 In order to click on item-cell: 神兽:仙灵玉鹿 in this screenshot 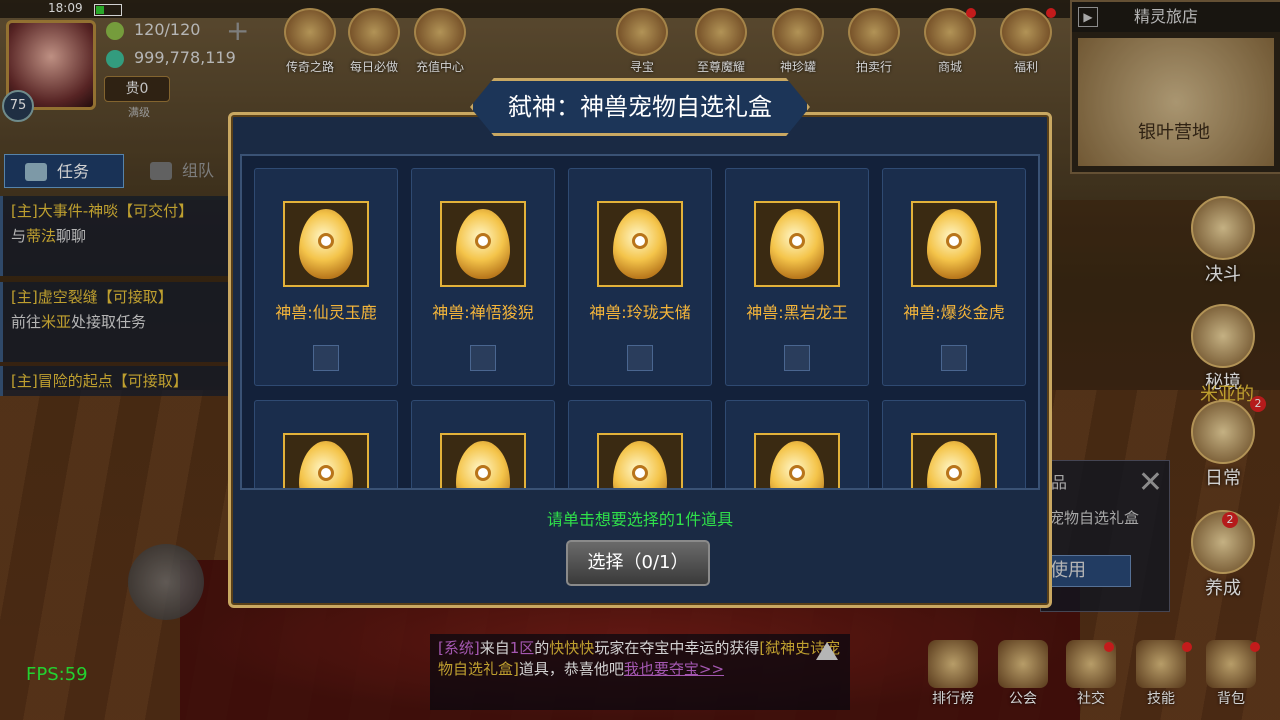, I will do `click(326, 277)`.